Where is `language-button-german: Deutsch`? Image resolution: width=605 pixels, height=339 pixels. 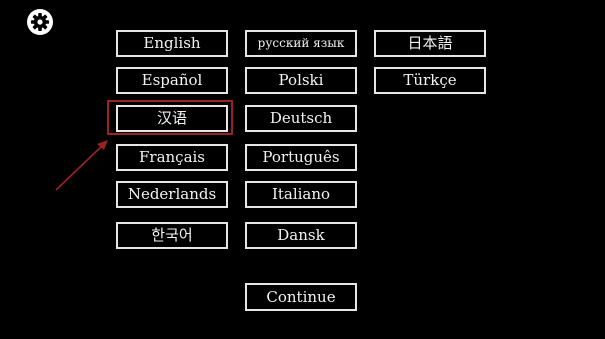 language-button-german: Deutsch is located at coordinates (301, 118).